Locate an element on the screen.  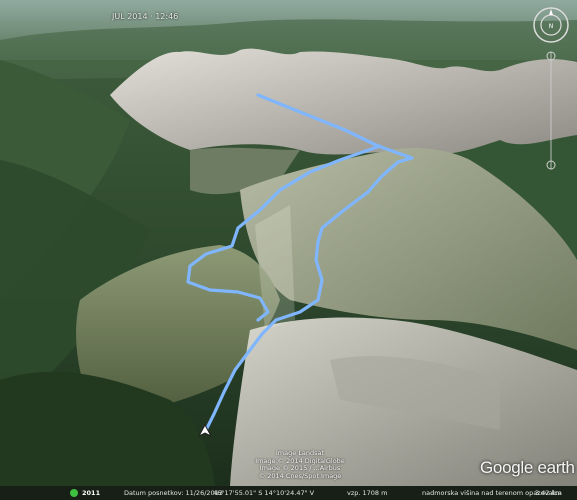
eye-altitude-value: 3.42 km is located at coordinates (548, 493).